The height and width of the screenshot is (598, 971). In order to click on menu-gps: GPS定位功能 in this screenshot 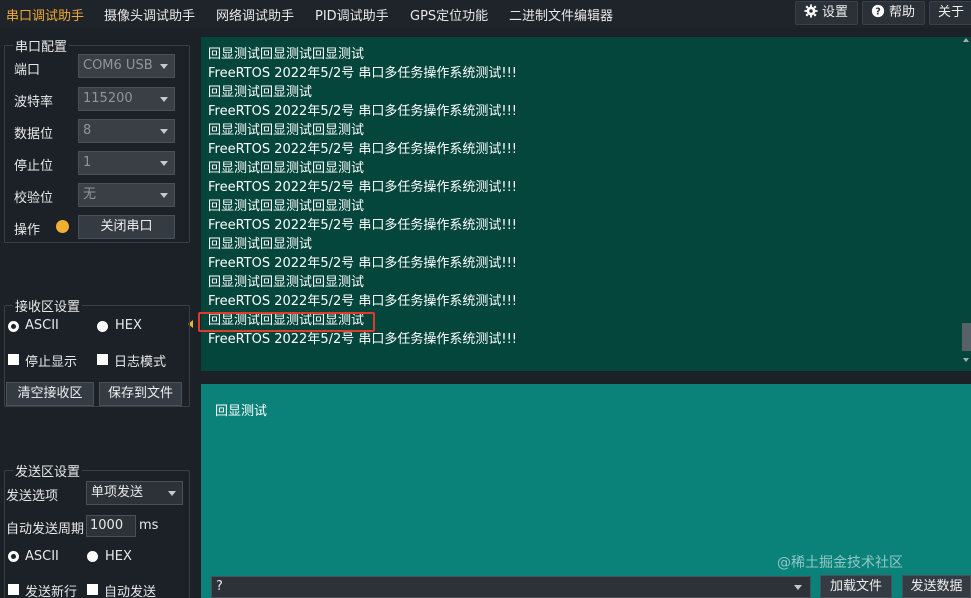, I will do `click(449, 14)`.